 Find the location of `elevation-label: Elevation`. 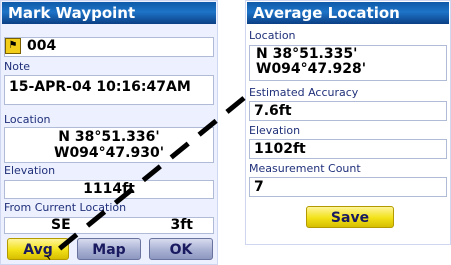

elevation-label: Elevation is located at coordinates (30, 170).